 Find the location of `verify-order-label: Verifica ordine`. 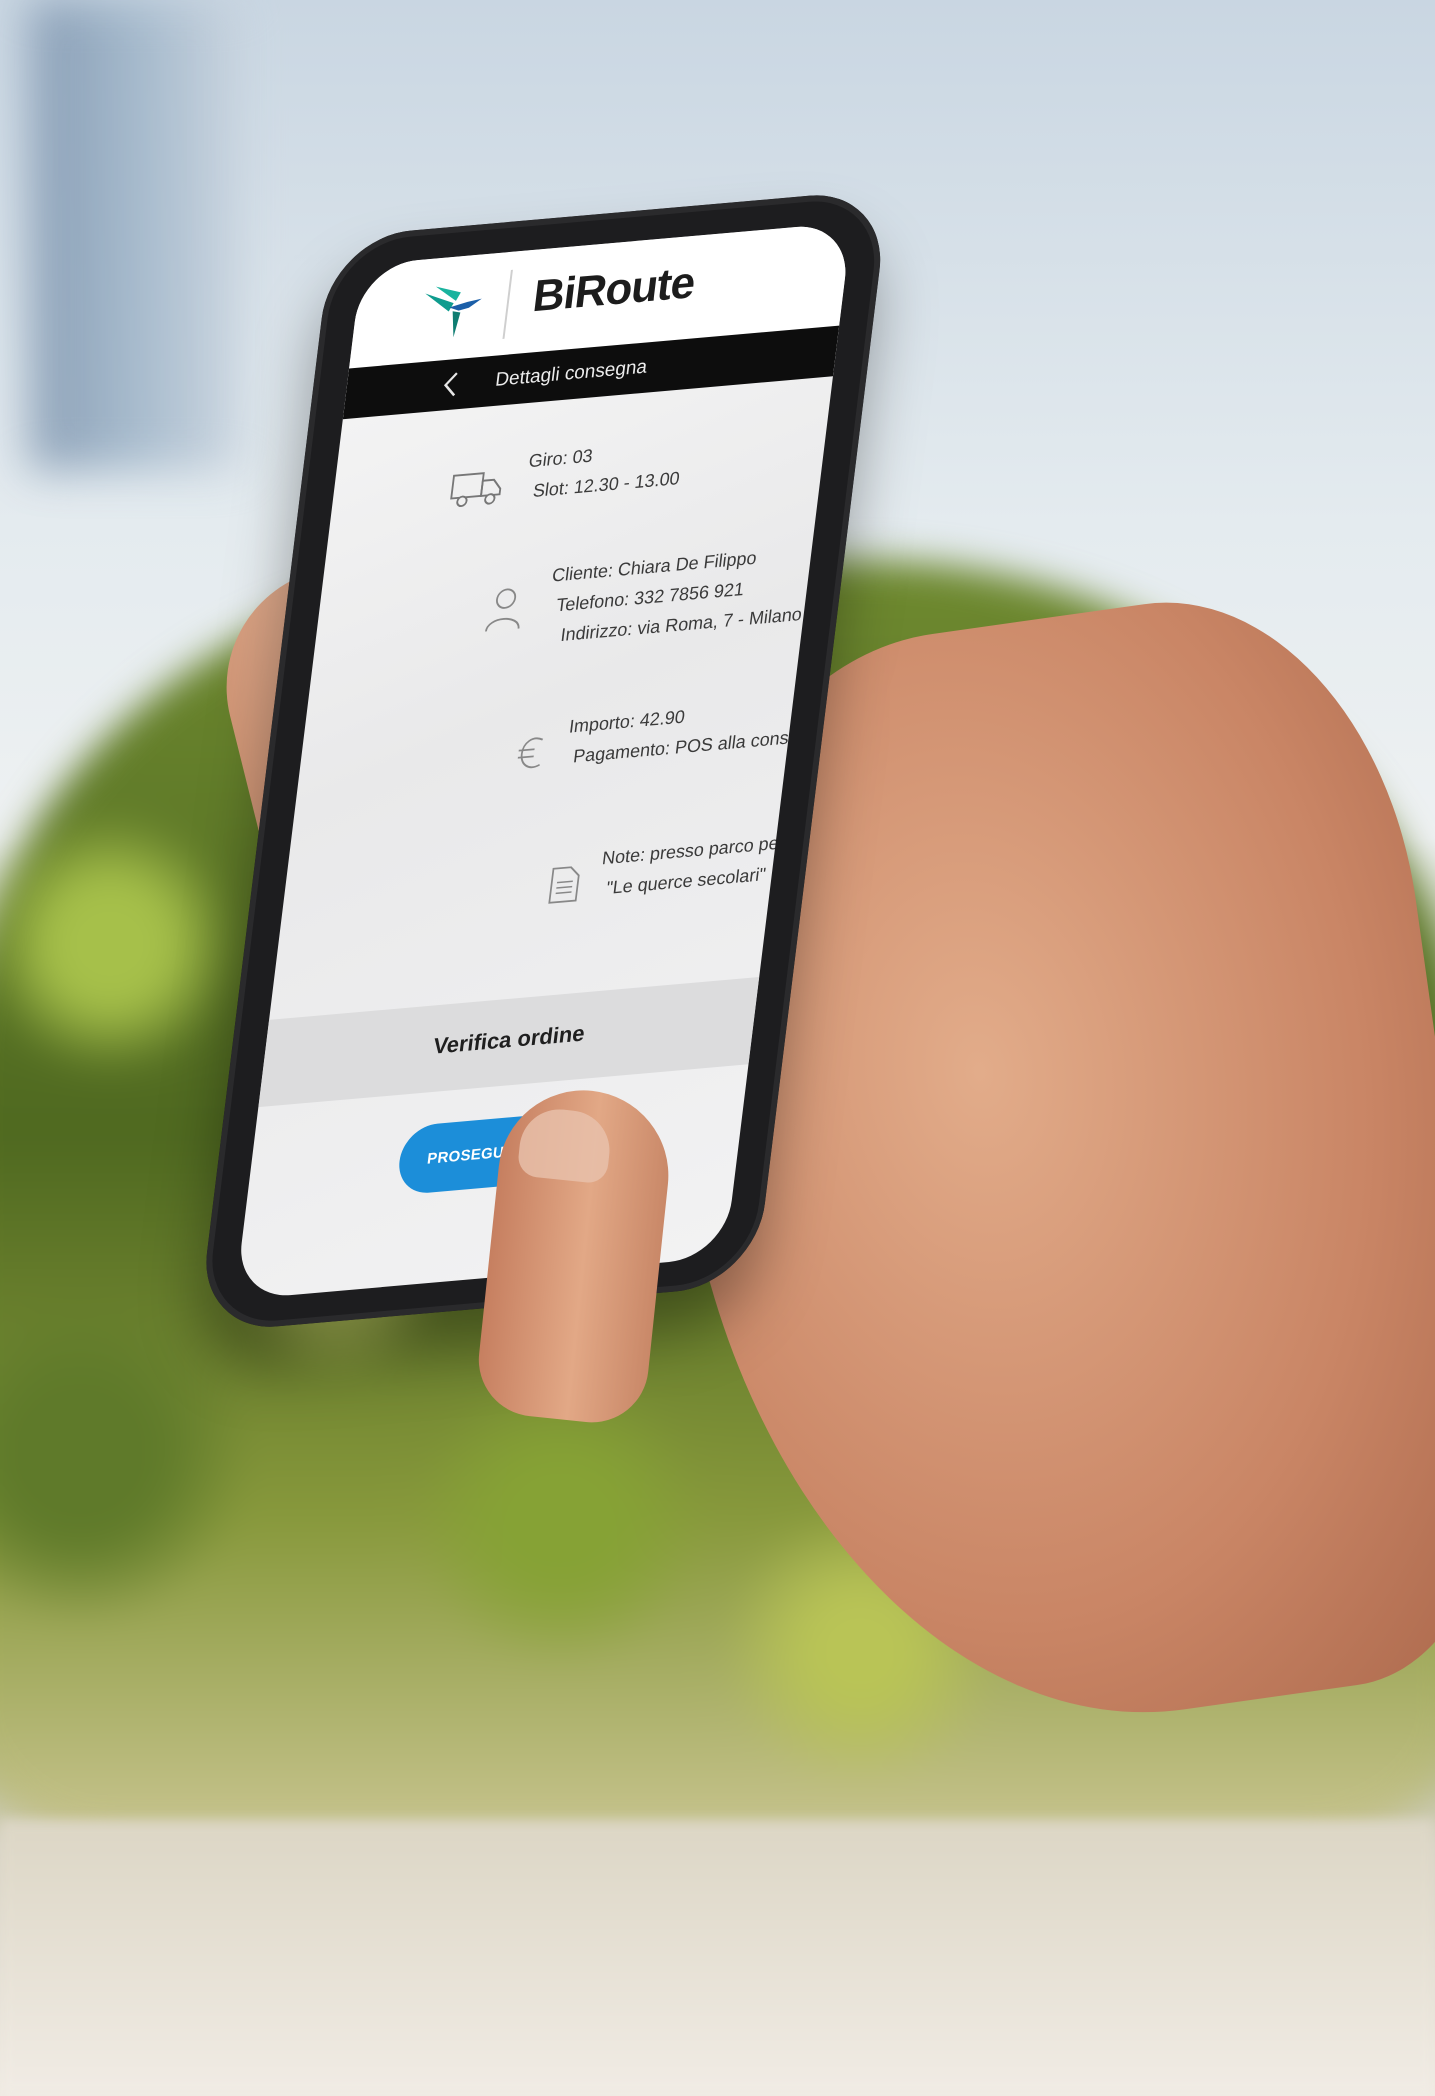

verify-order-label: Verifica ordine is located at coordinates (509, 1039).